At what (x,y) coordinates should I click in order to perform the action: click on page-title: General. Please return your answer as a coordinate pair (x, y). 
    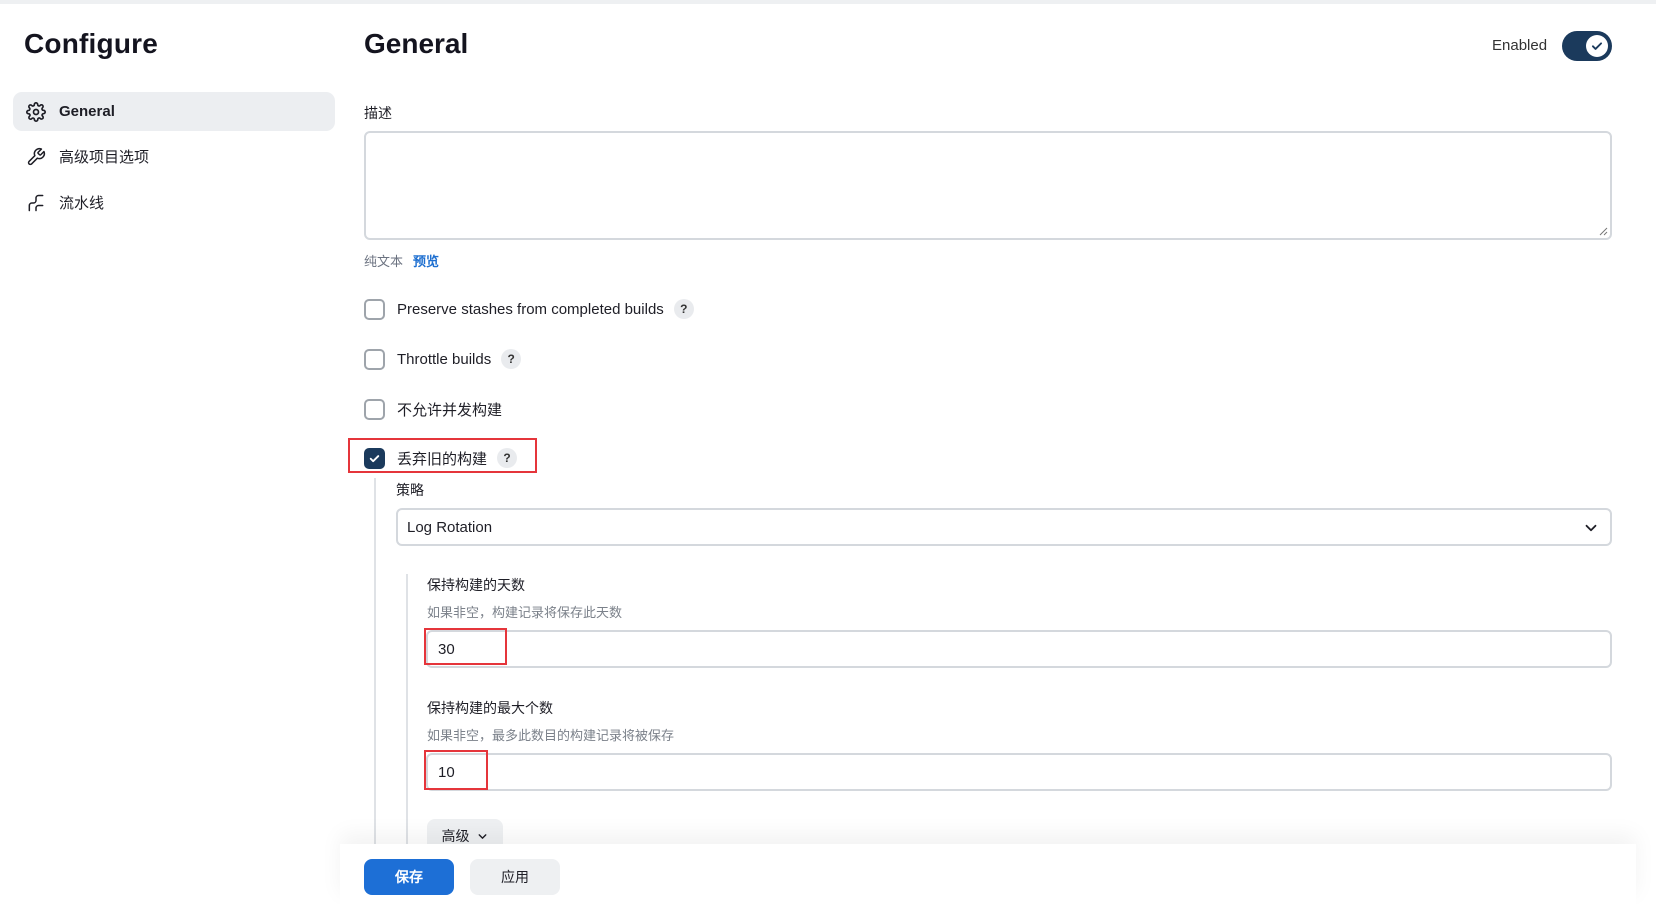
    Looking at the image, I should click on (416, 43).